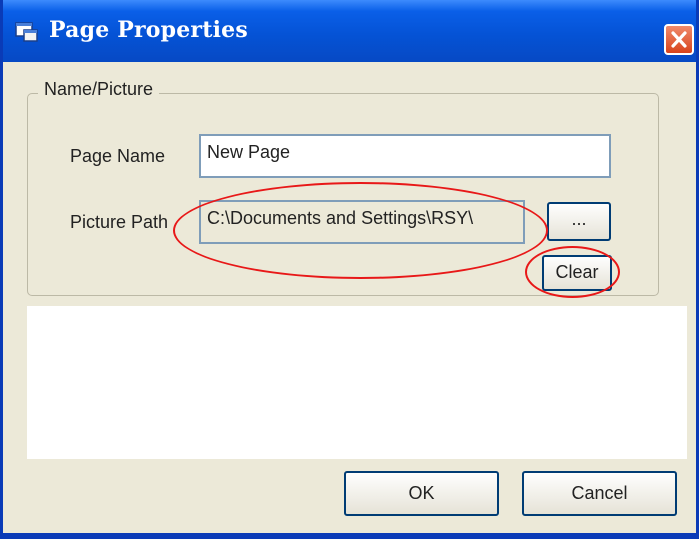 The width and height of the screenshot is (699, 539). I want to click on page-name-input: New Page, so click(405, 156).